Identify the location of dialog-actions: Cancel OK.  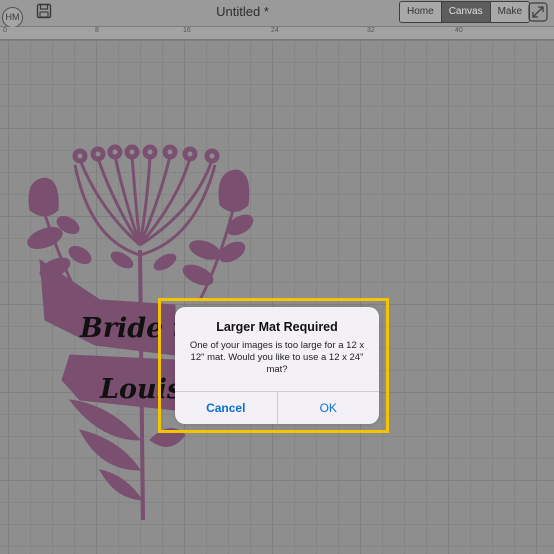
(277, 407).